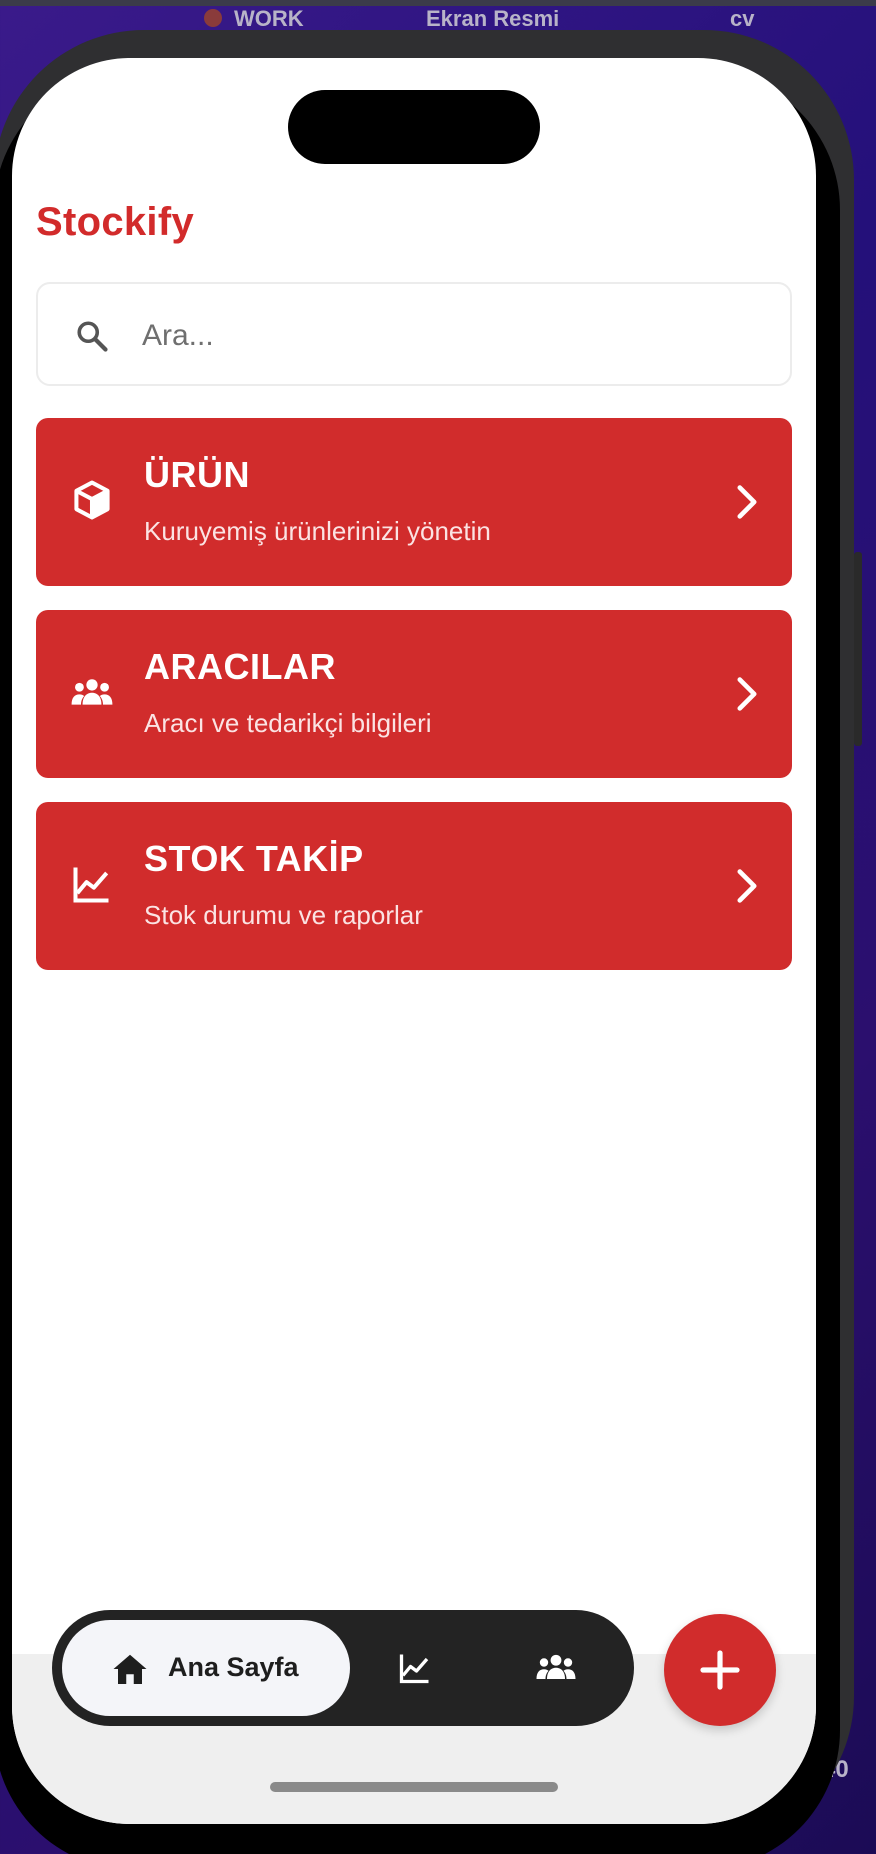  What do you see at coordinates (414, 1787) in the screenshot?
I see `home-indicator` at bounding box center [414, 1787].